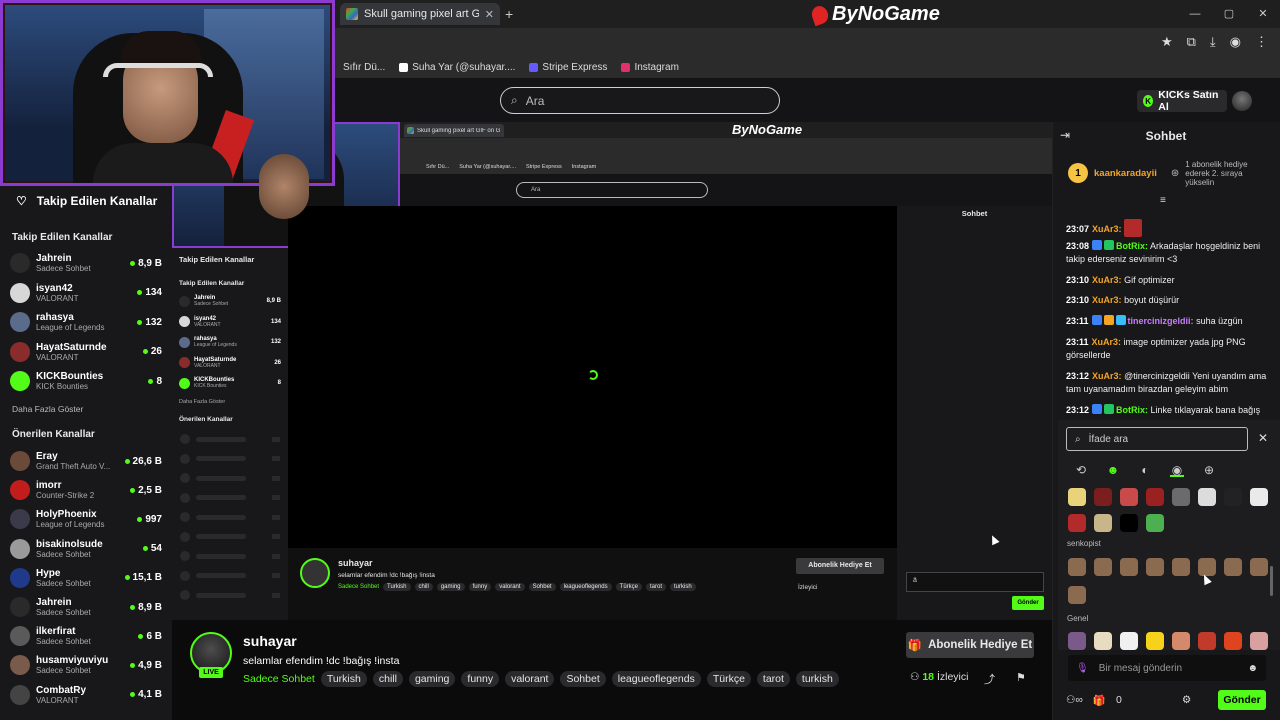  Describe the element at coordinates (583, 679) in the screenshot. I see `tag-chip: Sohbet` at that location.